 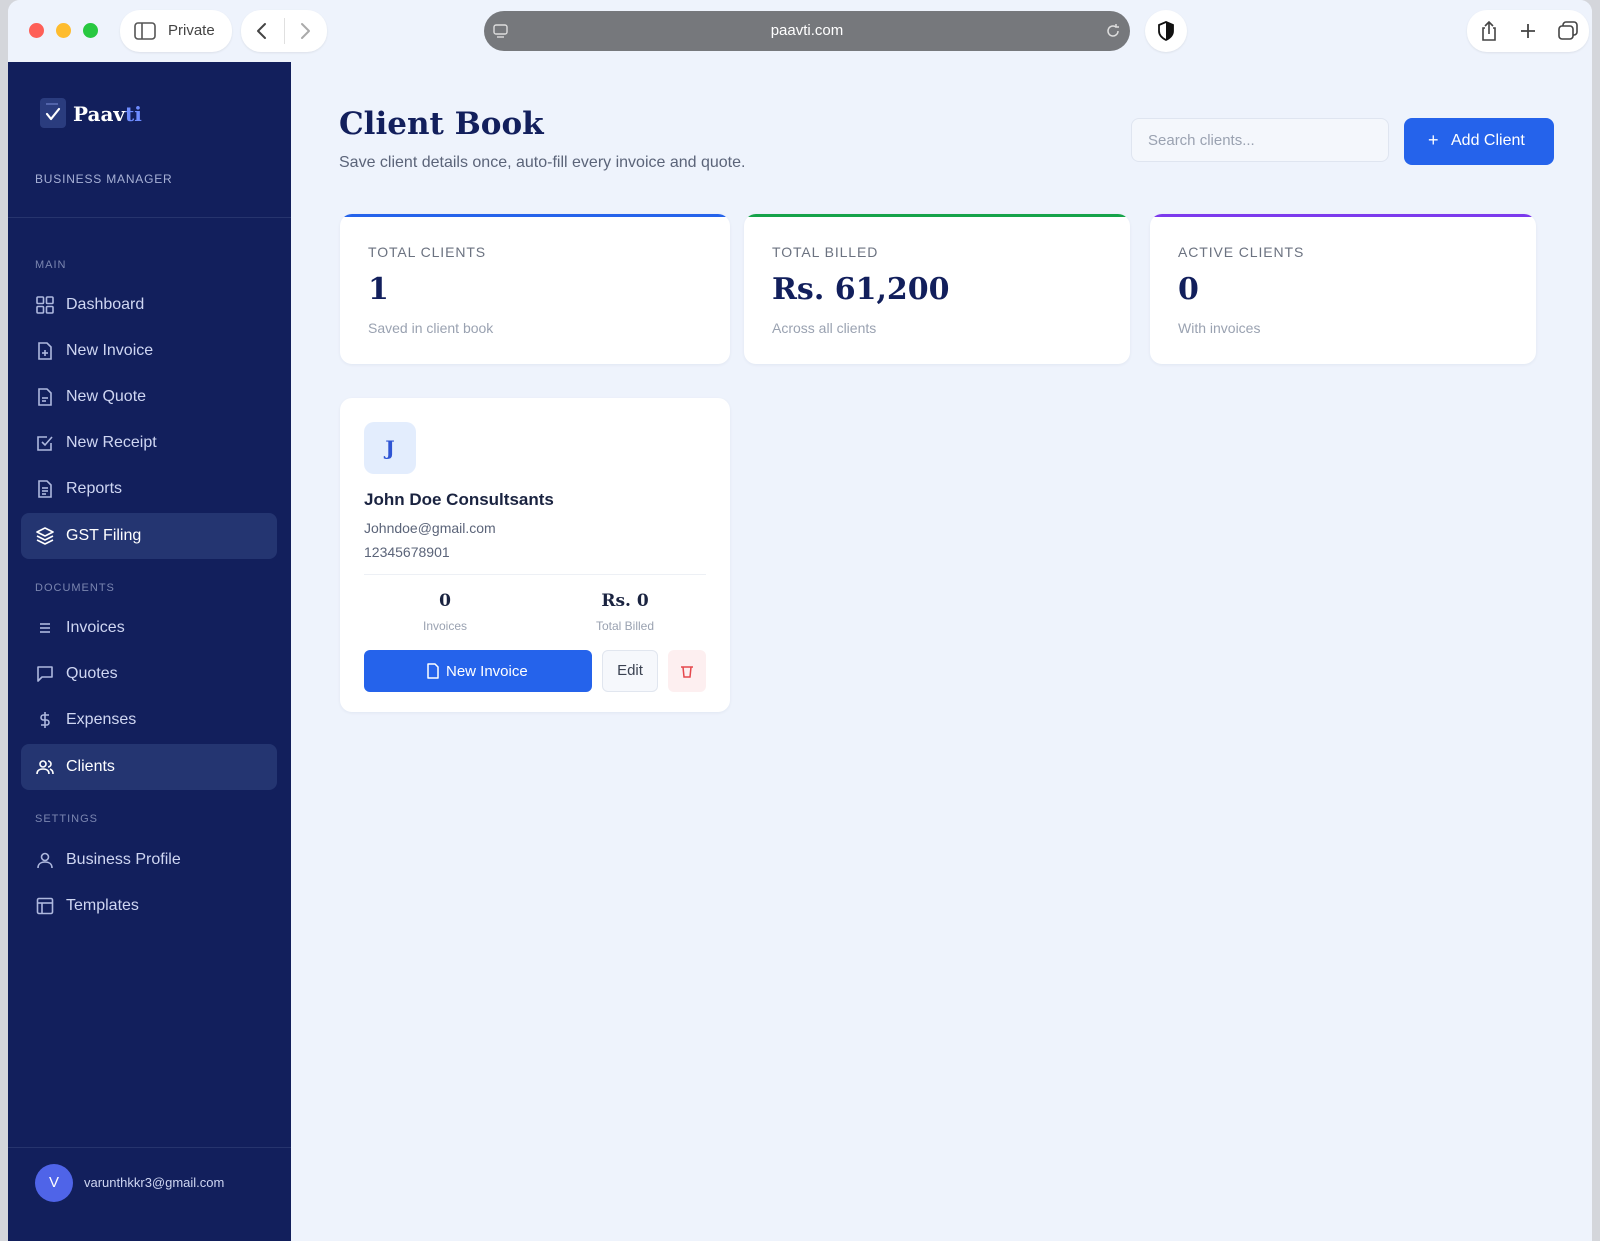 What do you see at coordinates (101, 719) in the screenshot?
I see `sidebar-item-label: Expenses` at bounding box center [101, 719].